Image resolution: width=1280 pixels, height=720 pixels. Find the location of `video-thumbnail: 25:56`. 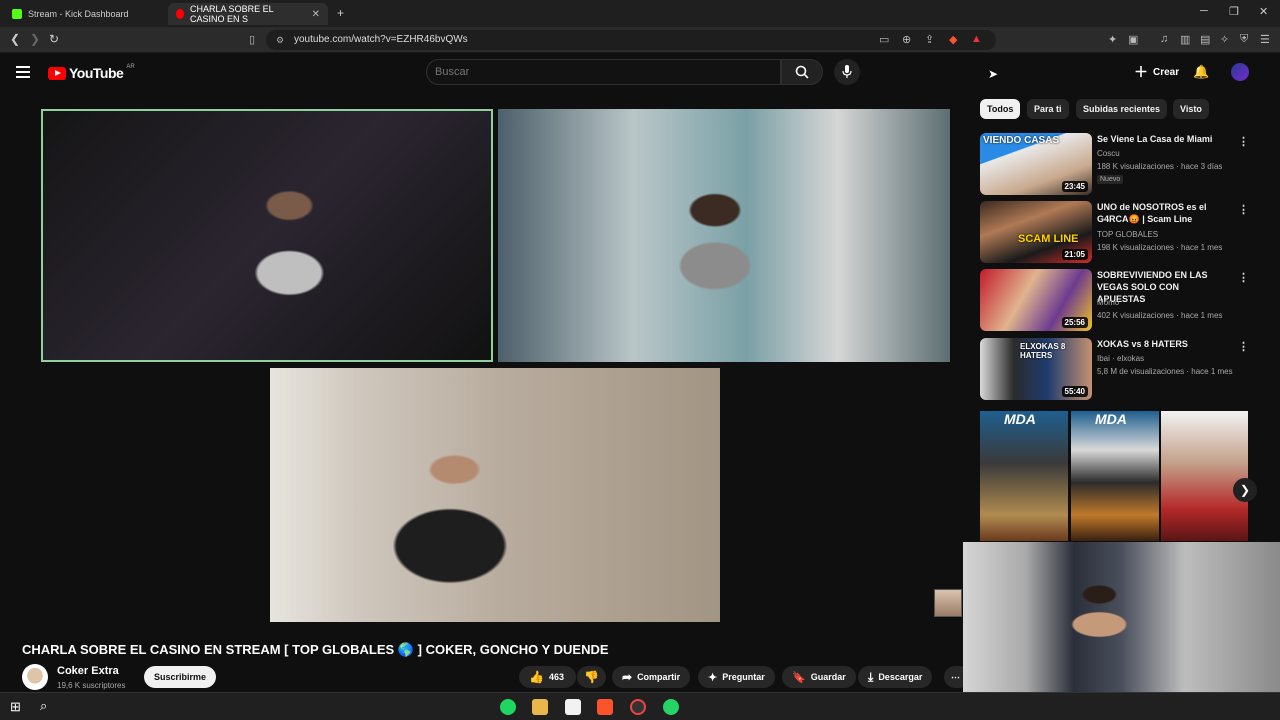

video-thumbnail: 25:56 is located at coordinates (1036, 300).